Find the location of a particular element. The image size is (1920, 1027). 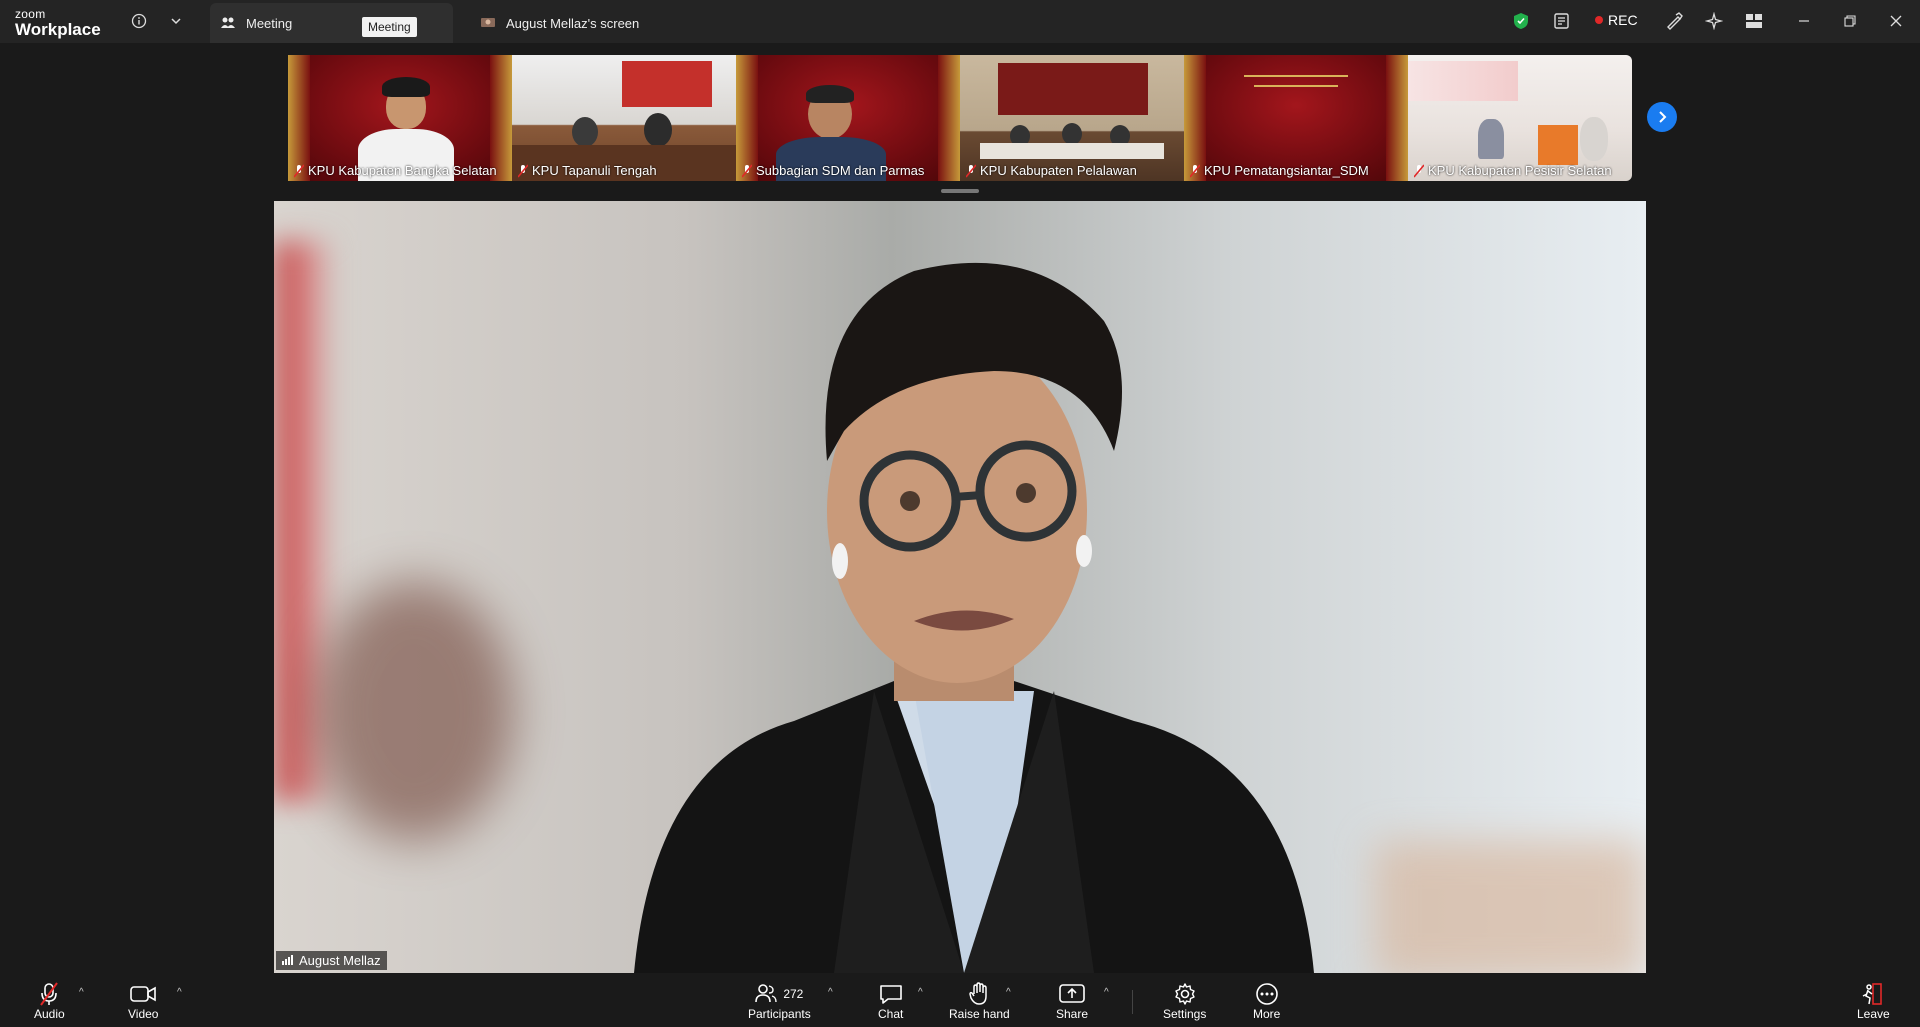

participant-name: Subbagian SDM dan Parmas is located at coordinates (840, 170).